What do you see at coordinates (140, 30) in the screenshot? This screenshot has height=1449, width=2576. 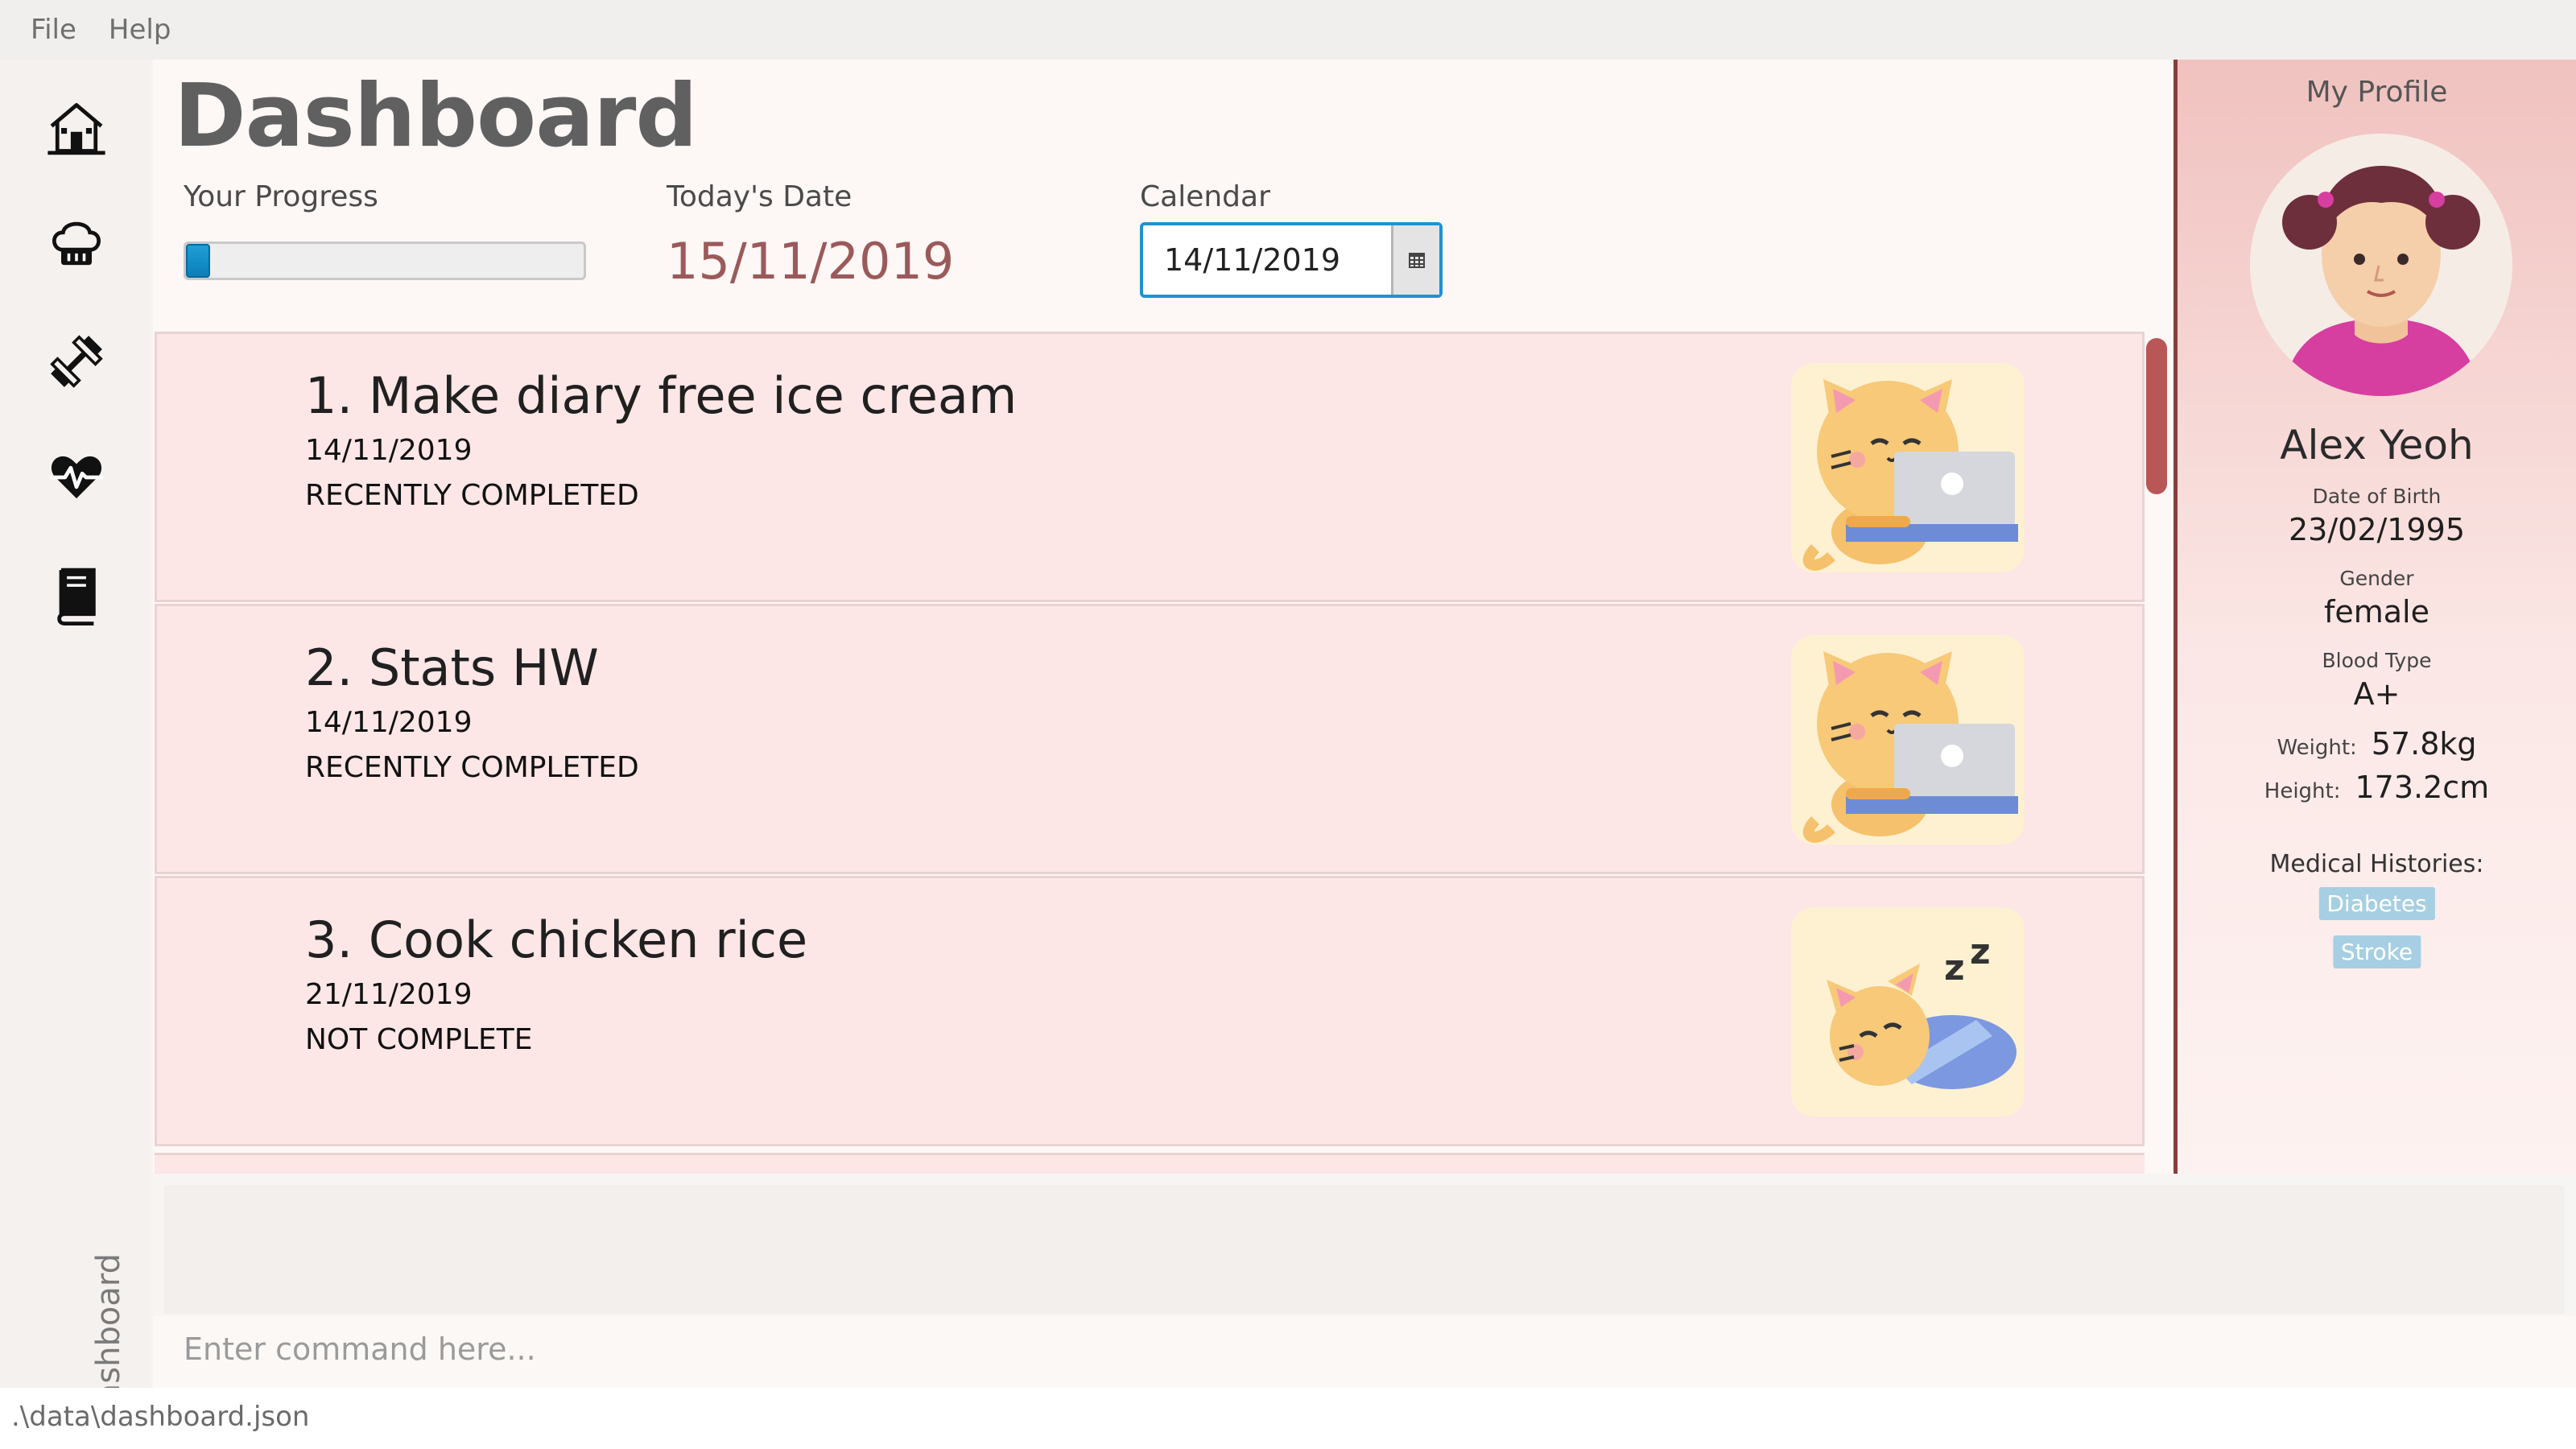 I see `menu-help: Help` at bounding box center [140, 30].